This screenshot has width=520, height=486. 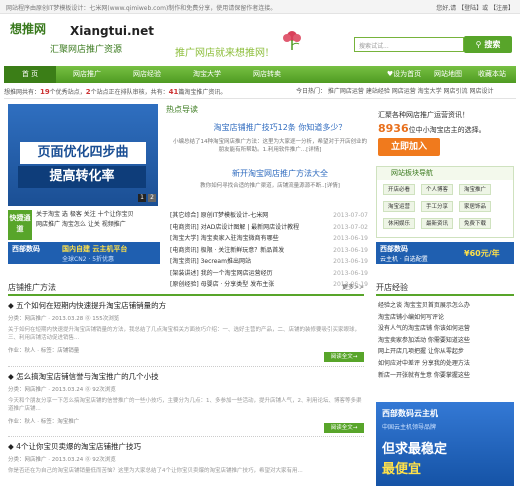 I want to click on login-register-links: 您好,请 【登陆】或 【注册】, so click(x=475, y=7).